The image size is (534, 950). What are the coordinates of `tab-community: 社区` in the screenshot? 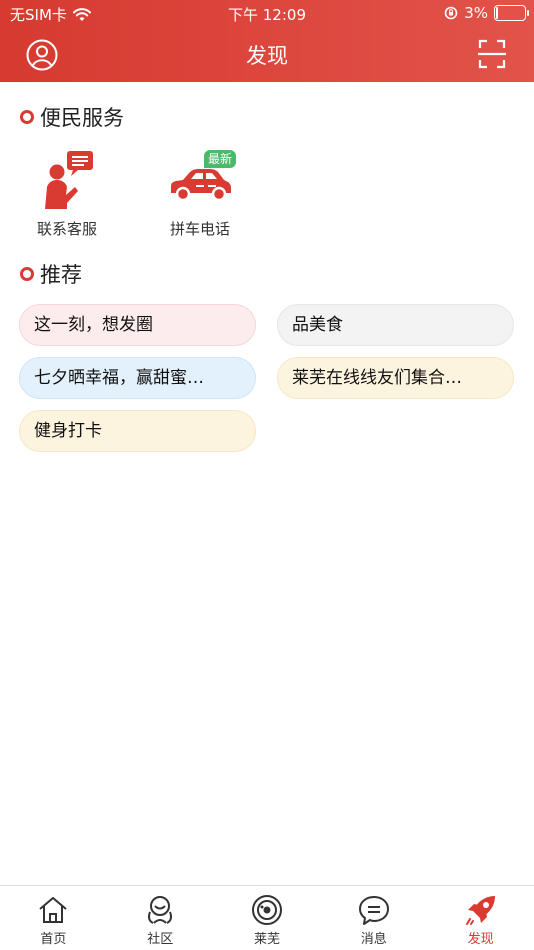 It's located at (160, 918).